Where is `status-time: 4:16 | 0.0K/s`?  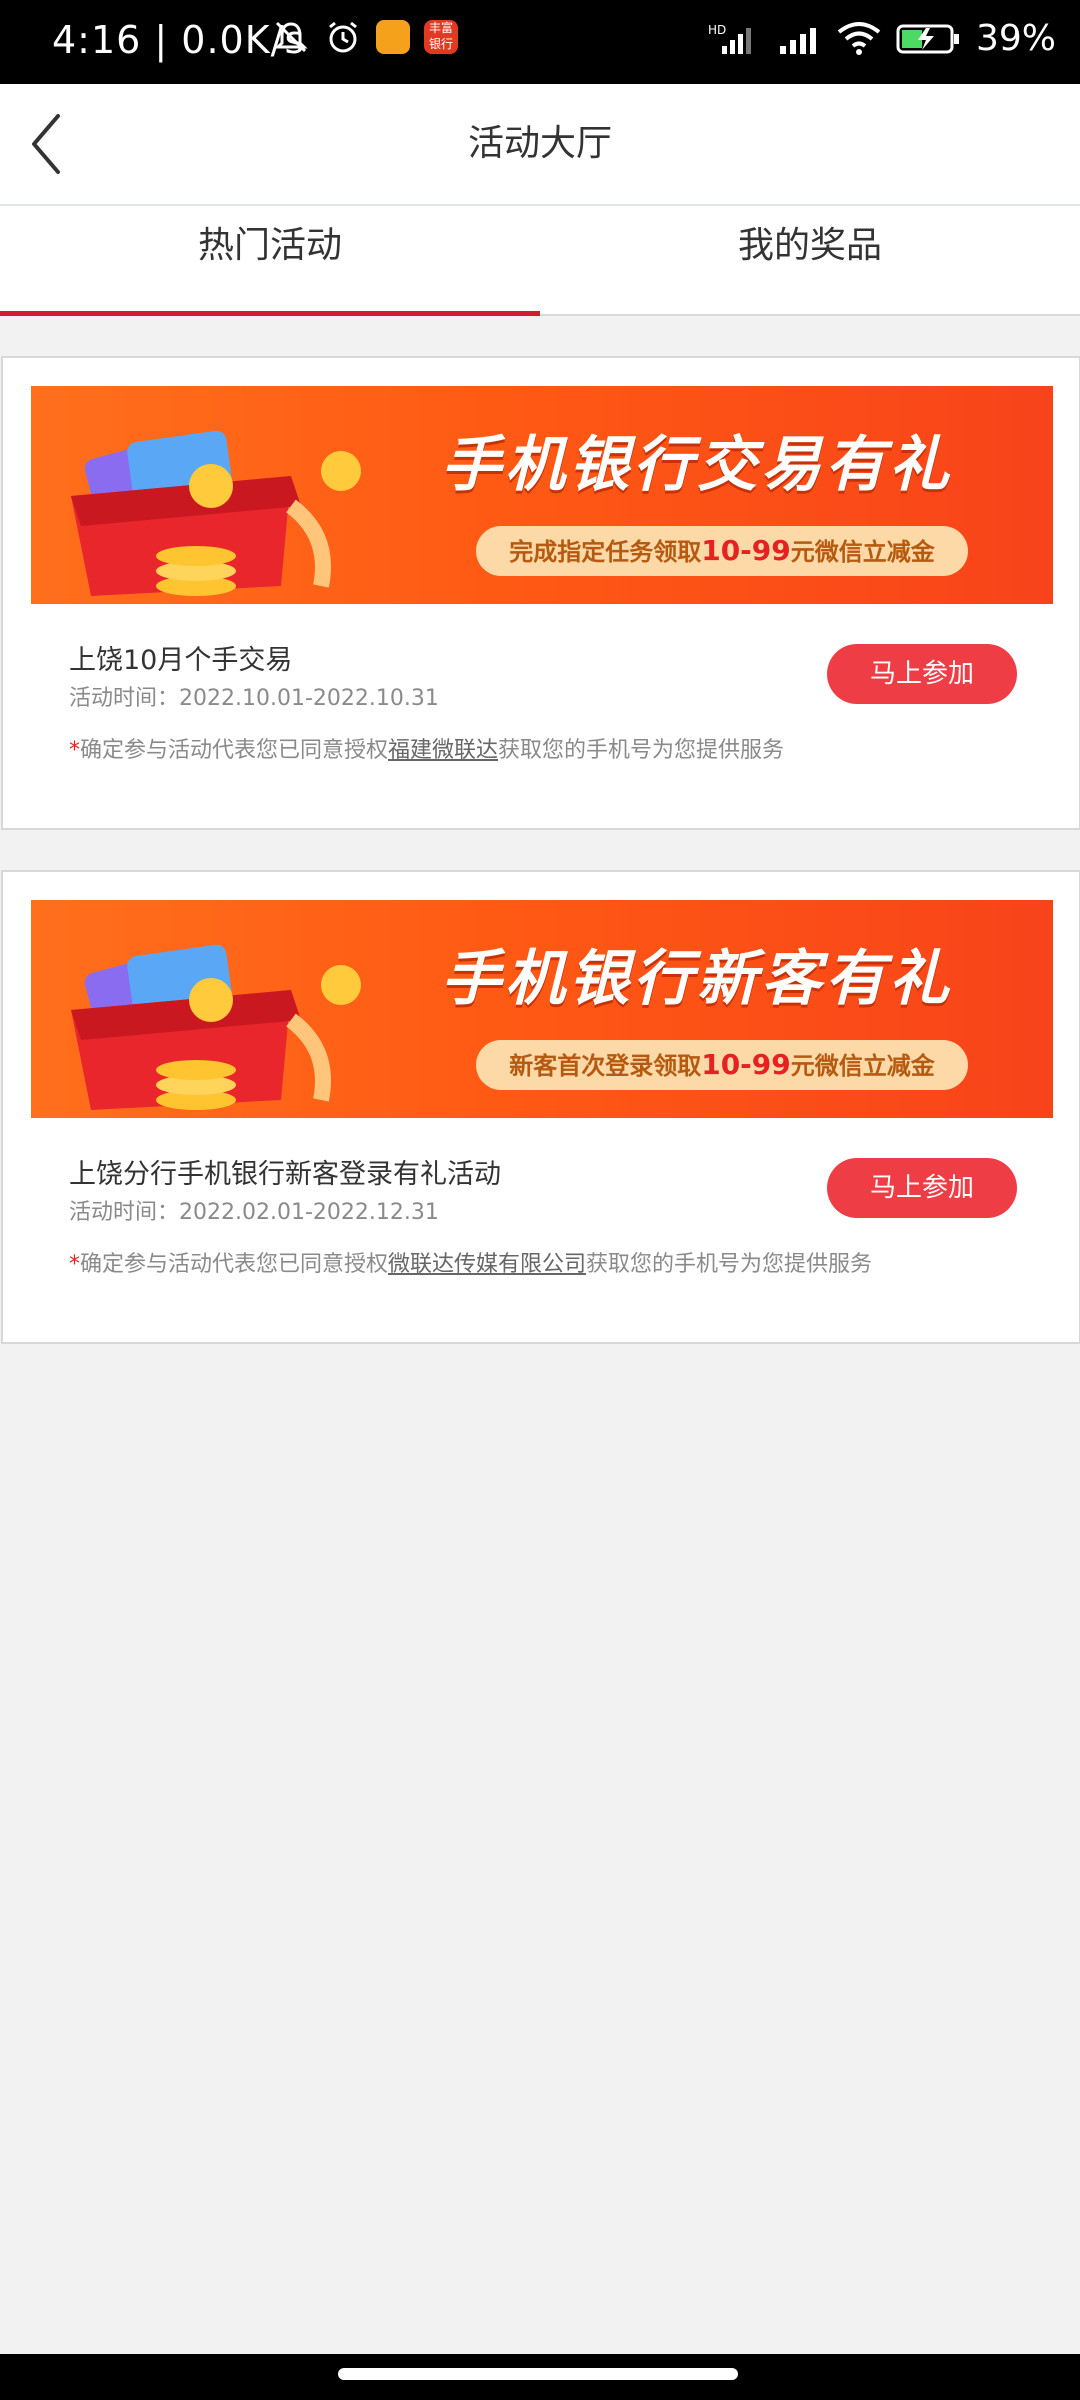 status-time: 4:16 | 0.0K/s is located at coordinates (179, 40).